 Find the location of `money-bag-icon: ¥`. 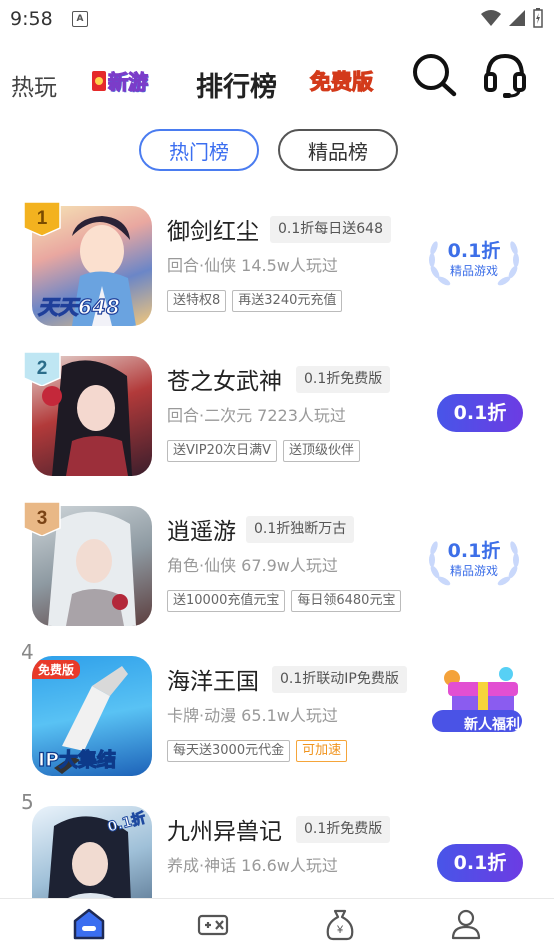

money-bag-icon: ¥ is located at coordinates (340, 924).